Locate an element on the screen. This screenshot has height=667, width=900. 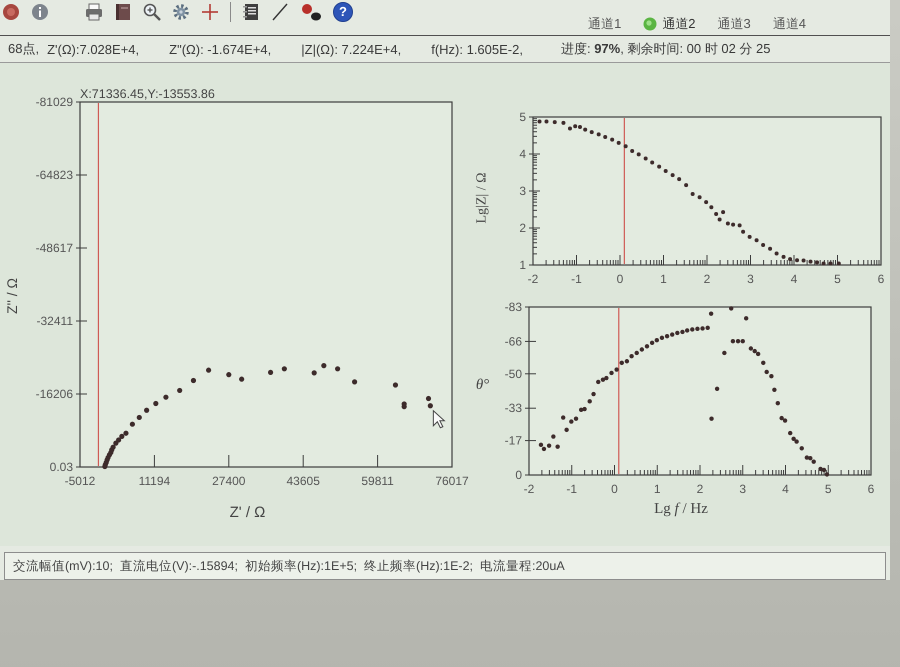
help-button: ? is located at coordinates (343, 12).